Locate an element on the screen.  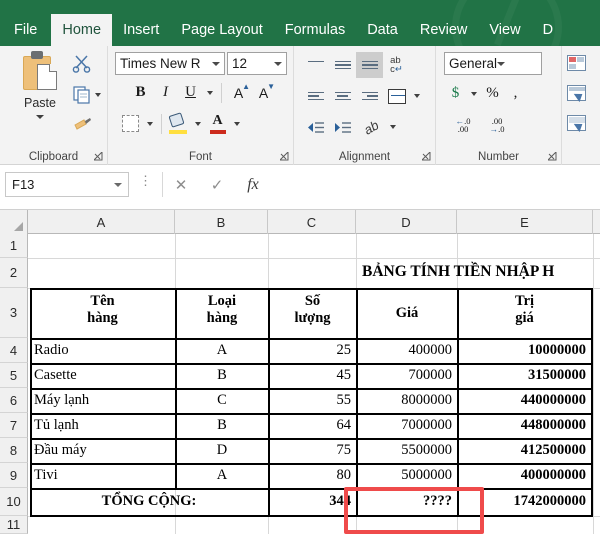
tab-home: Home is located at coordinates (82, 30).